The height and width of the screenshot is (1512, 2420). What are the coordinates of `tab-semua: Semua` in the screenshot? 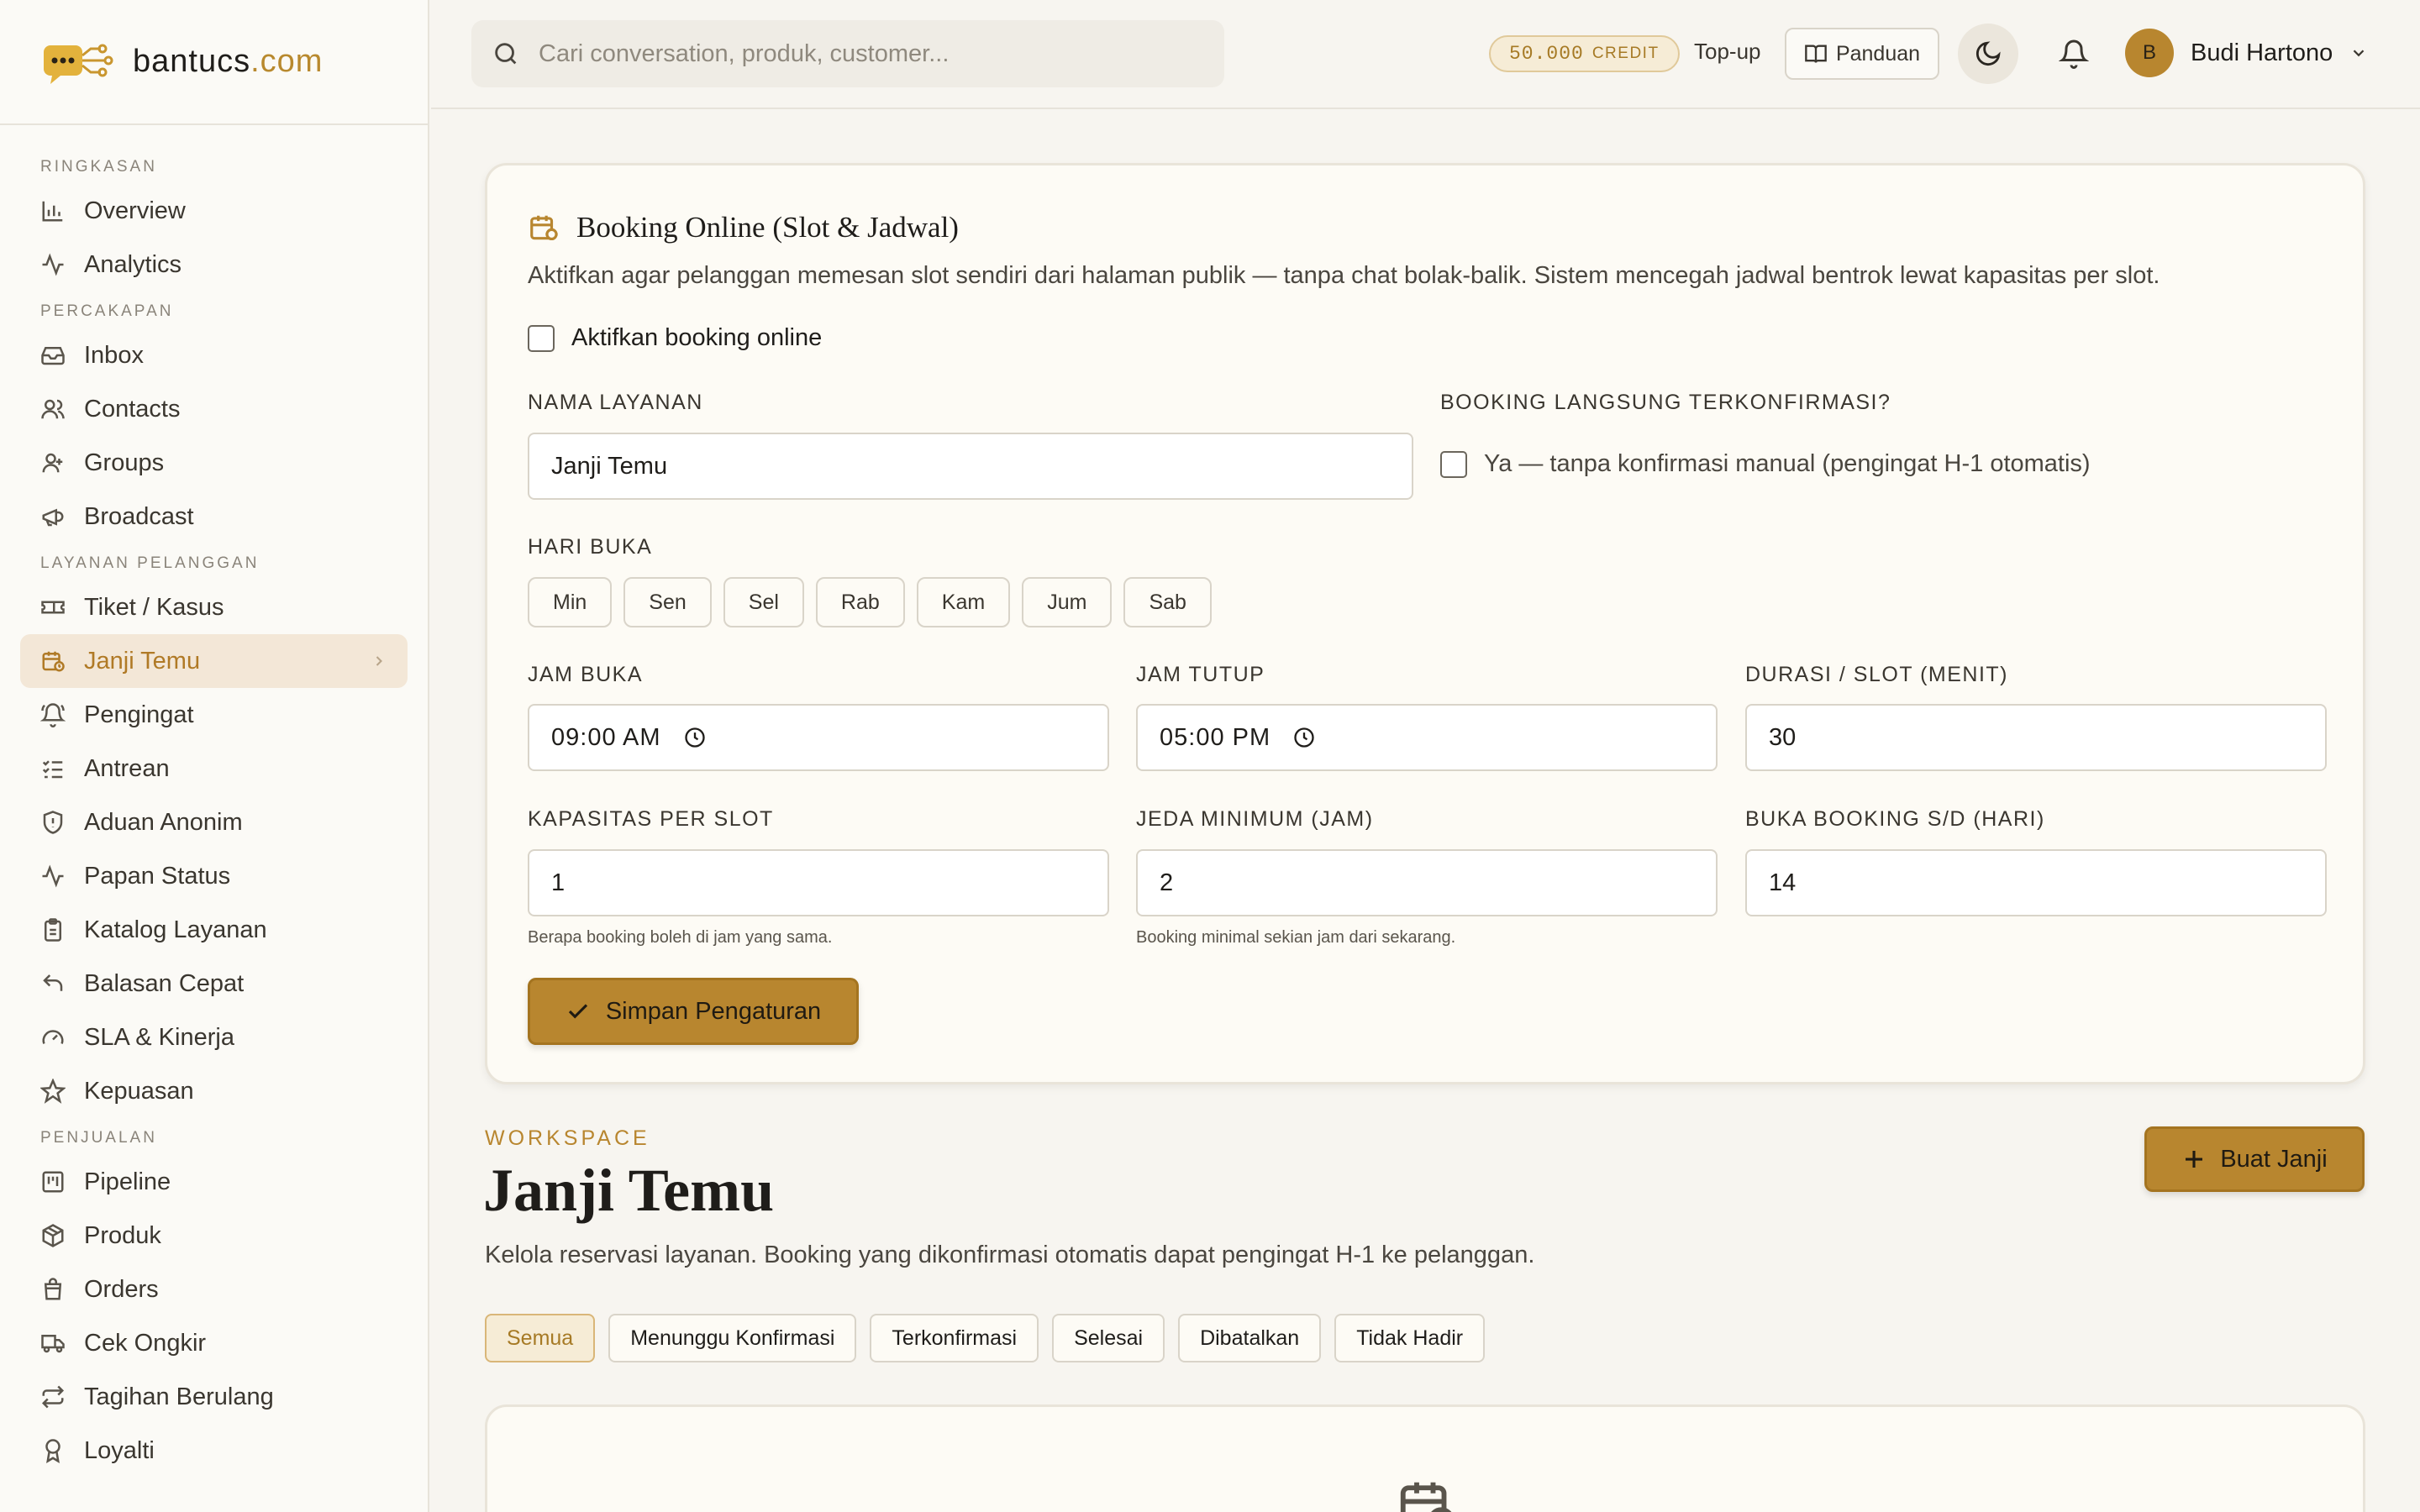 It's located at (540, 1338).